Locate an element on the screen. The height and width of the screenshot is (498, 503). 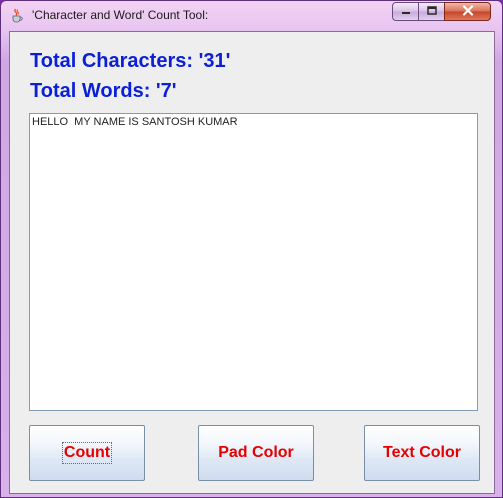
minimize-icon is located at coordinates (406, 12).